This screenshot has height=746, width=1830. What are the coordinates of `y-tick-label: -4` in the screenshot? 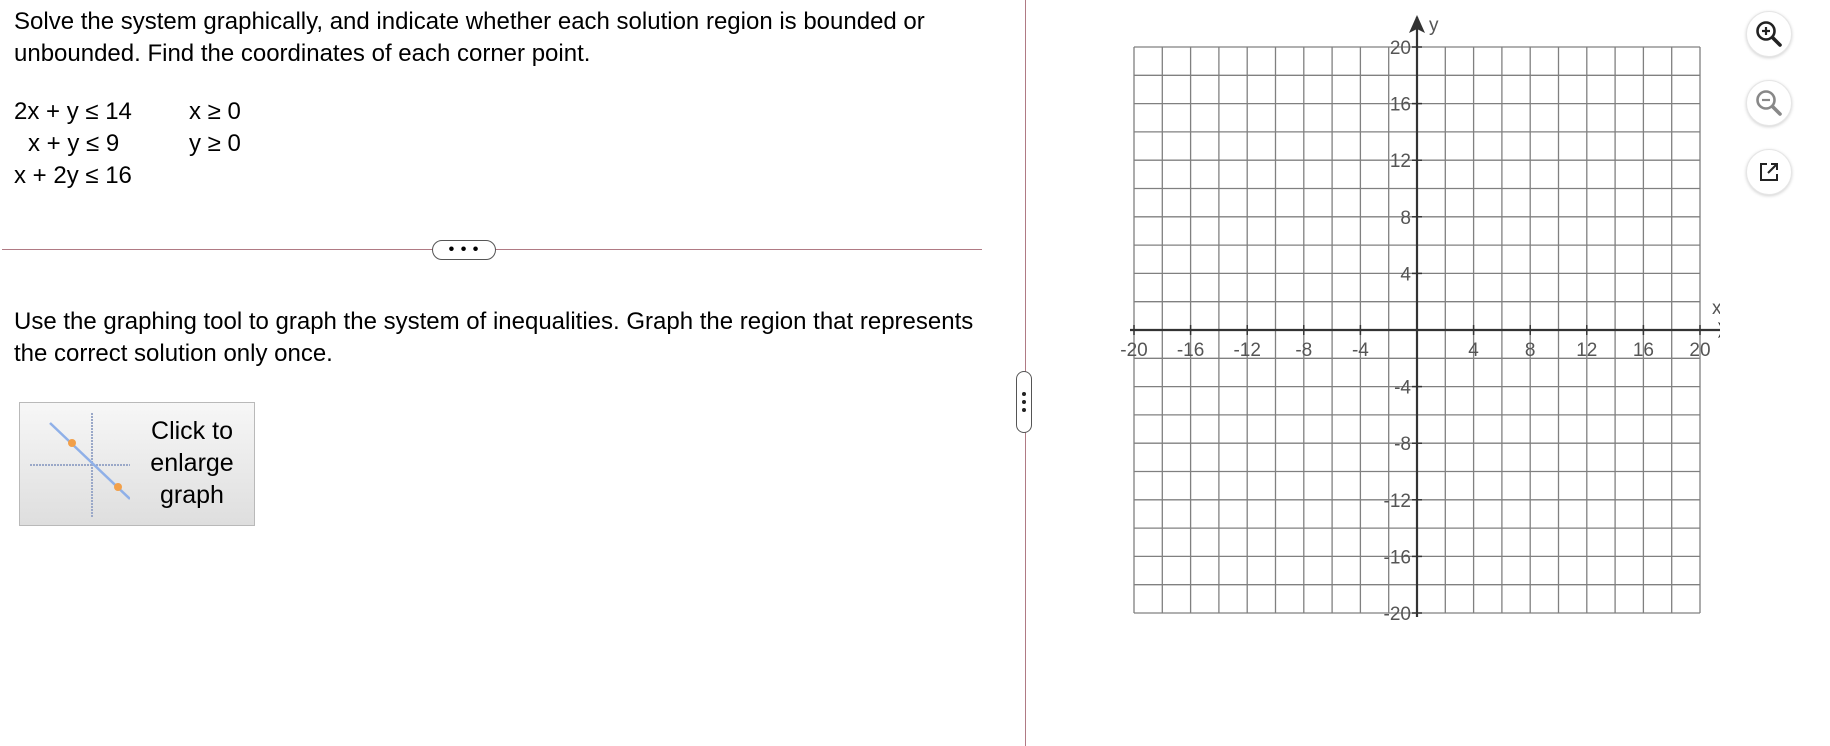 It's located at (1402, 388).